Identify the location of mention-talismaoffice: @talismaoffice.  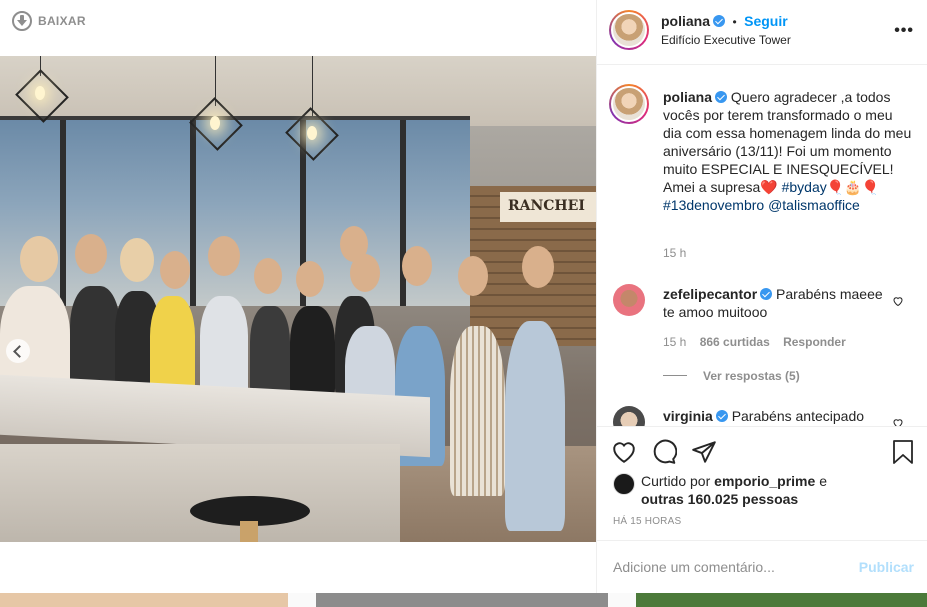
(814, 205).